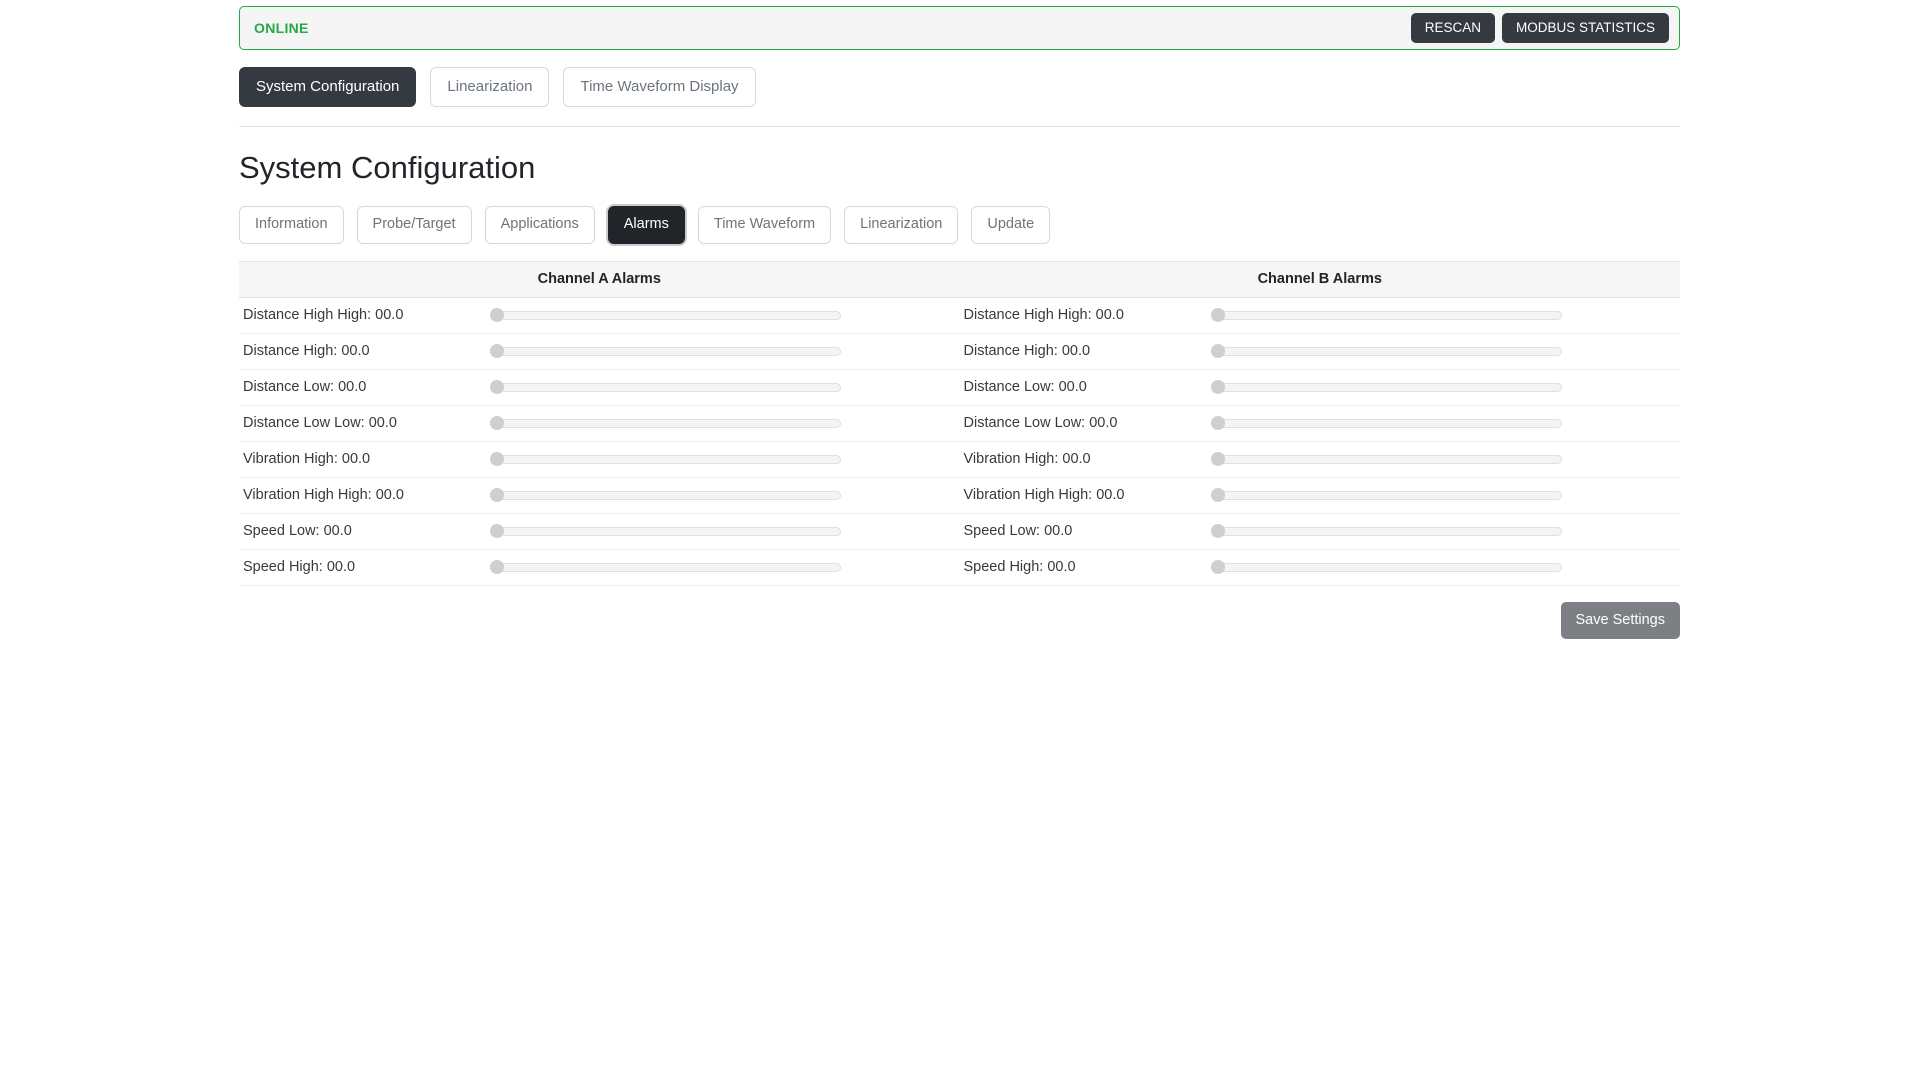 This screenshot has height=1080, width=1920. What do you see at coordinates (959, 620) in the screenshot?
I see `footer-actions: Save Settings` at bounding box center [959, 620].